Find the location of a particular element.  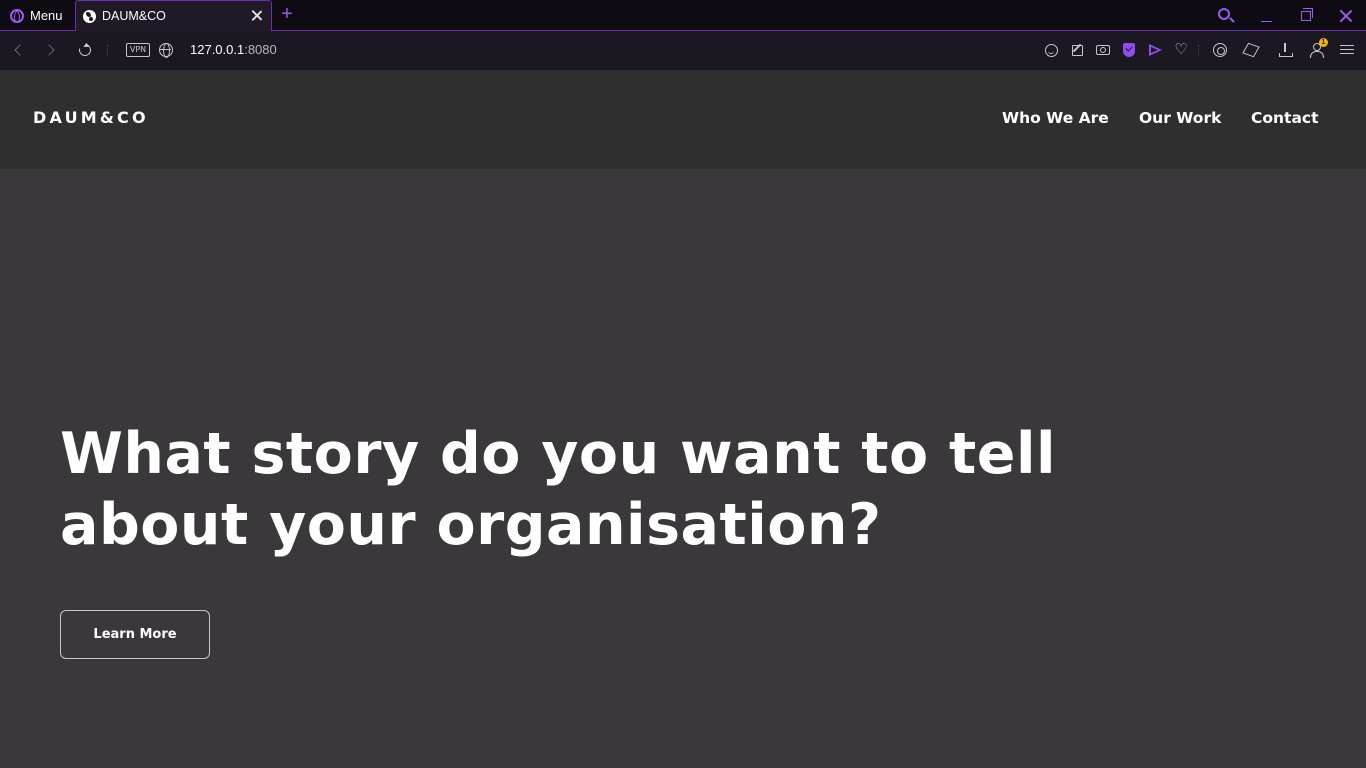

hero-title-line-2: about your organisation? is located at coordinates (471, 525).